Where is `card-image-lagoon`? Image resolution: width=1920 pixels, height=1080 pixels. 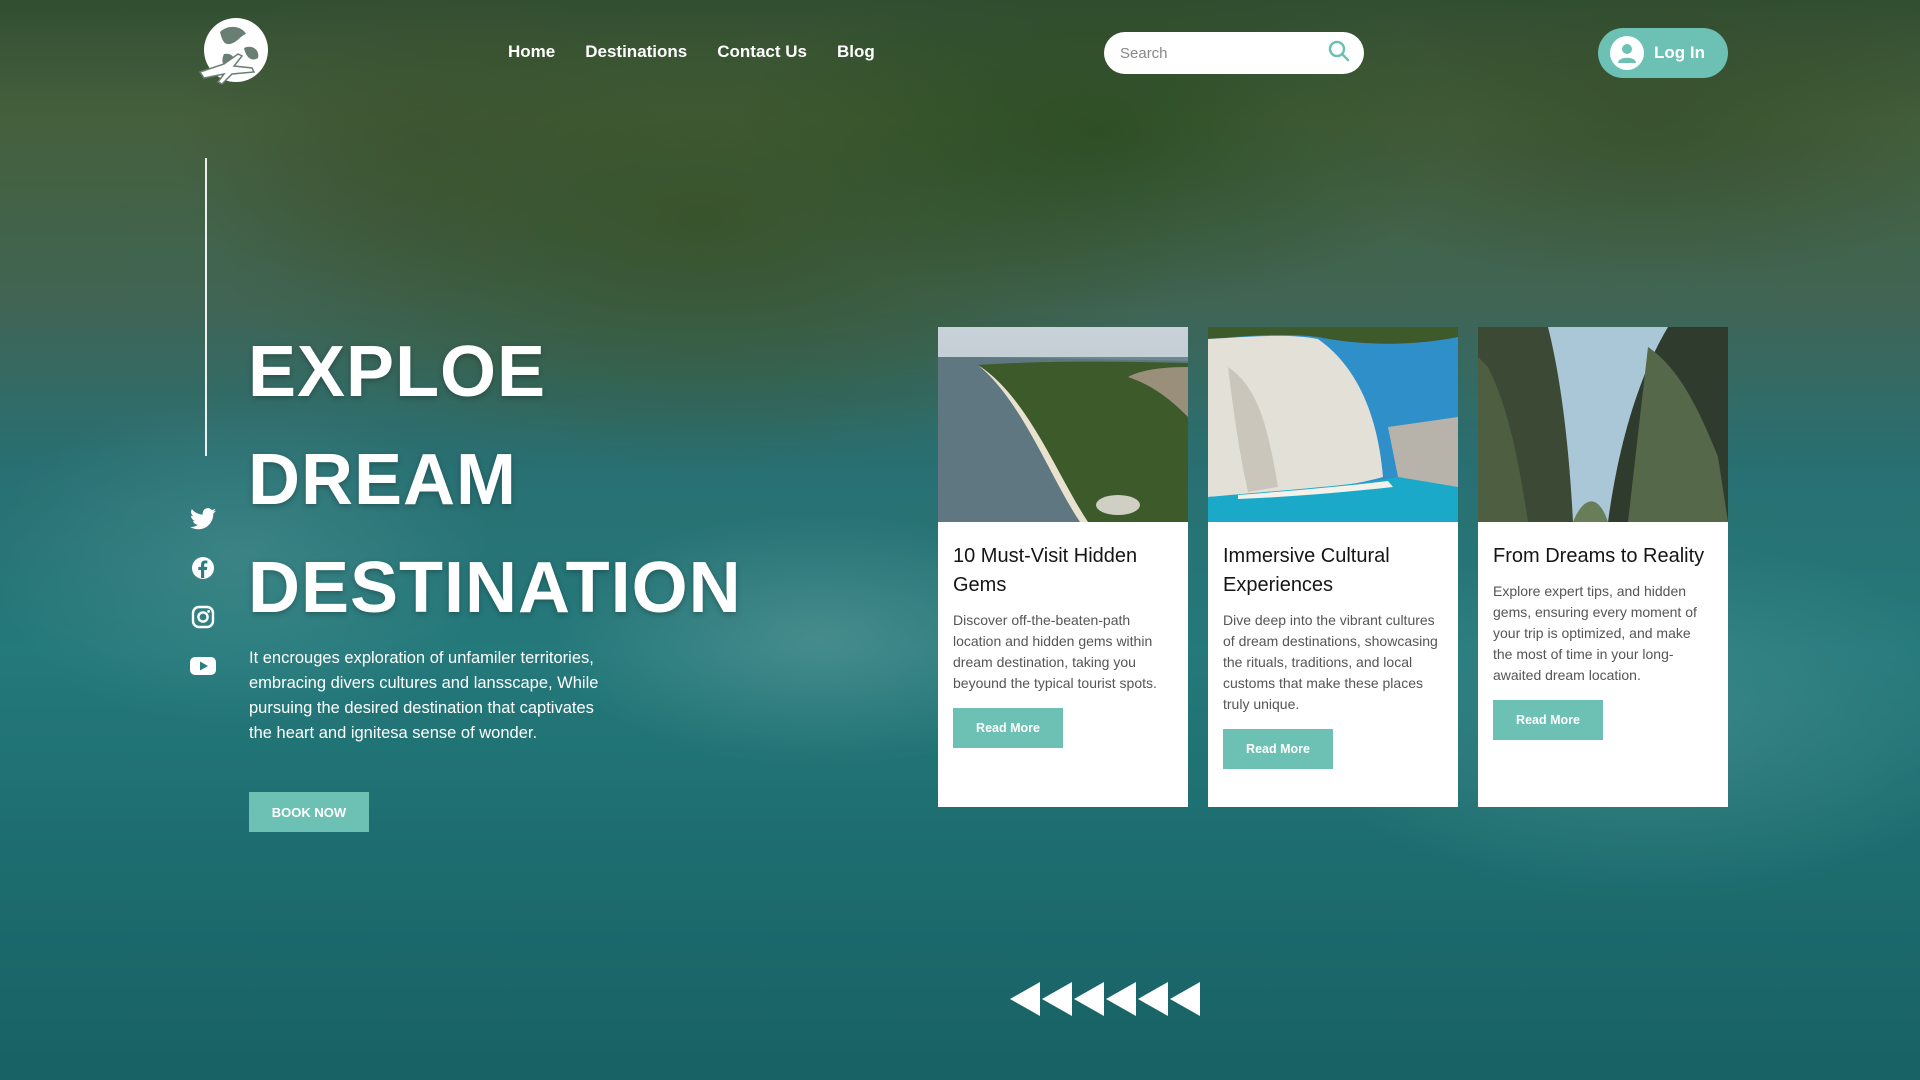 card-image-lagoon is located at coordinates (1603, 424).